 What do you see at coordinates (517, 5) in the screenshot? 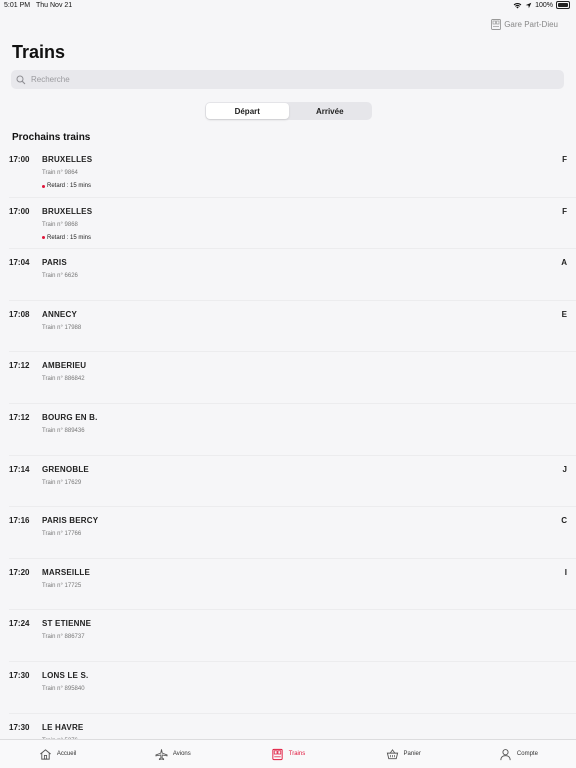
I see `wifi-icon` at bounding box center [517, 5].